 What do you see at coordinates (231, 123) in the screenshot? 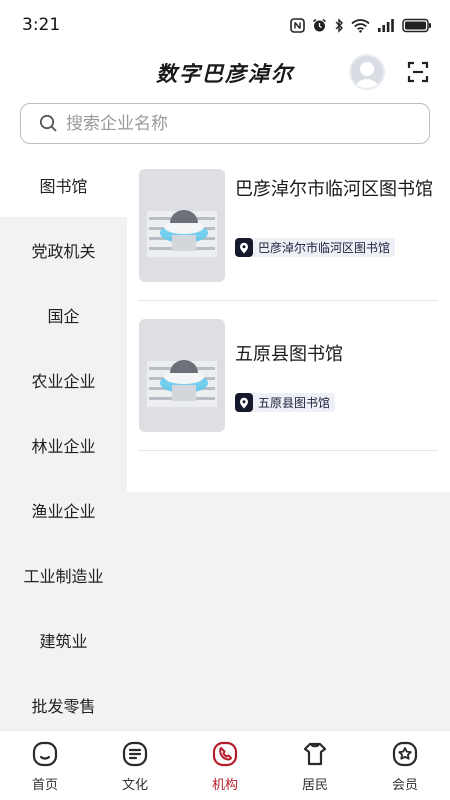
I see `search-input` at bounding box center [231, 123].